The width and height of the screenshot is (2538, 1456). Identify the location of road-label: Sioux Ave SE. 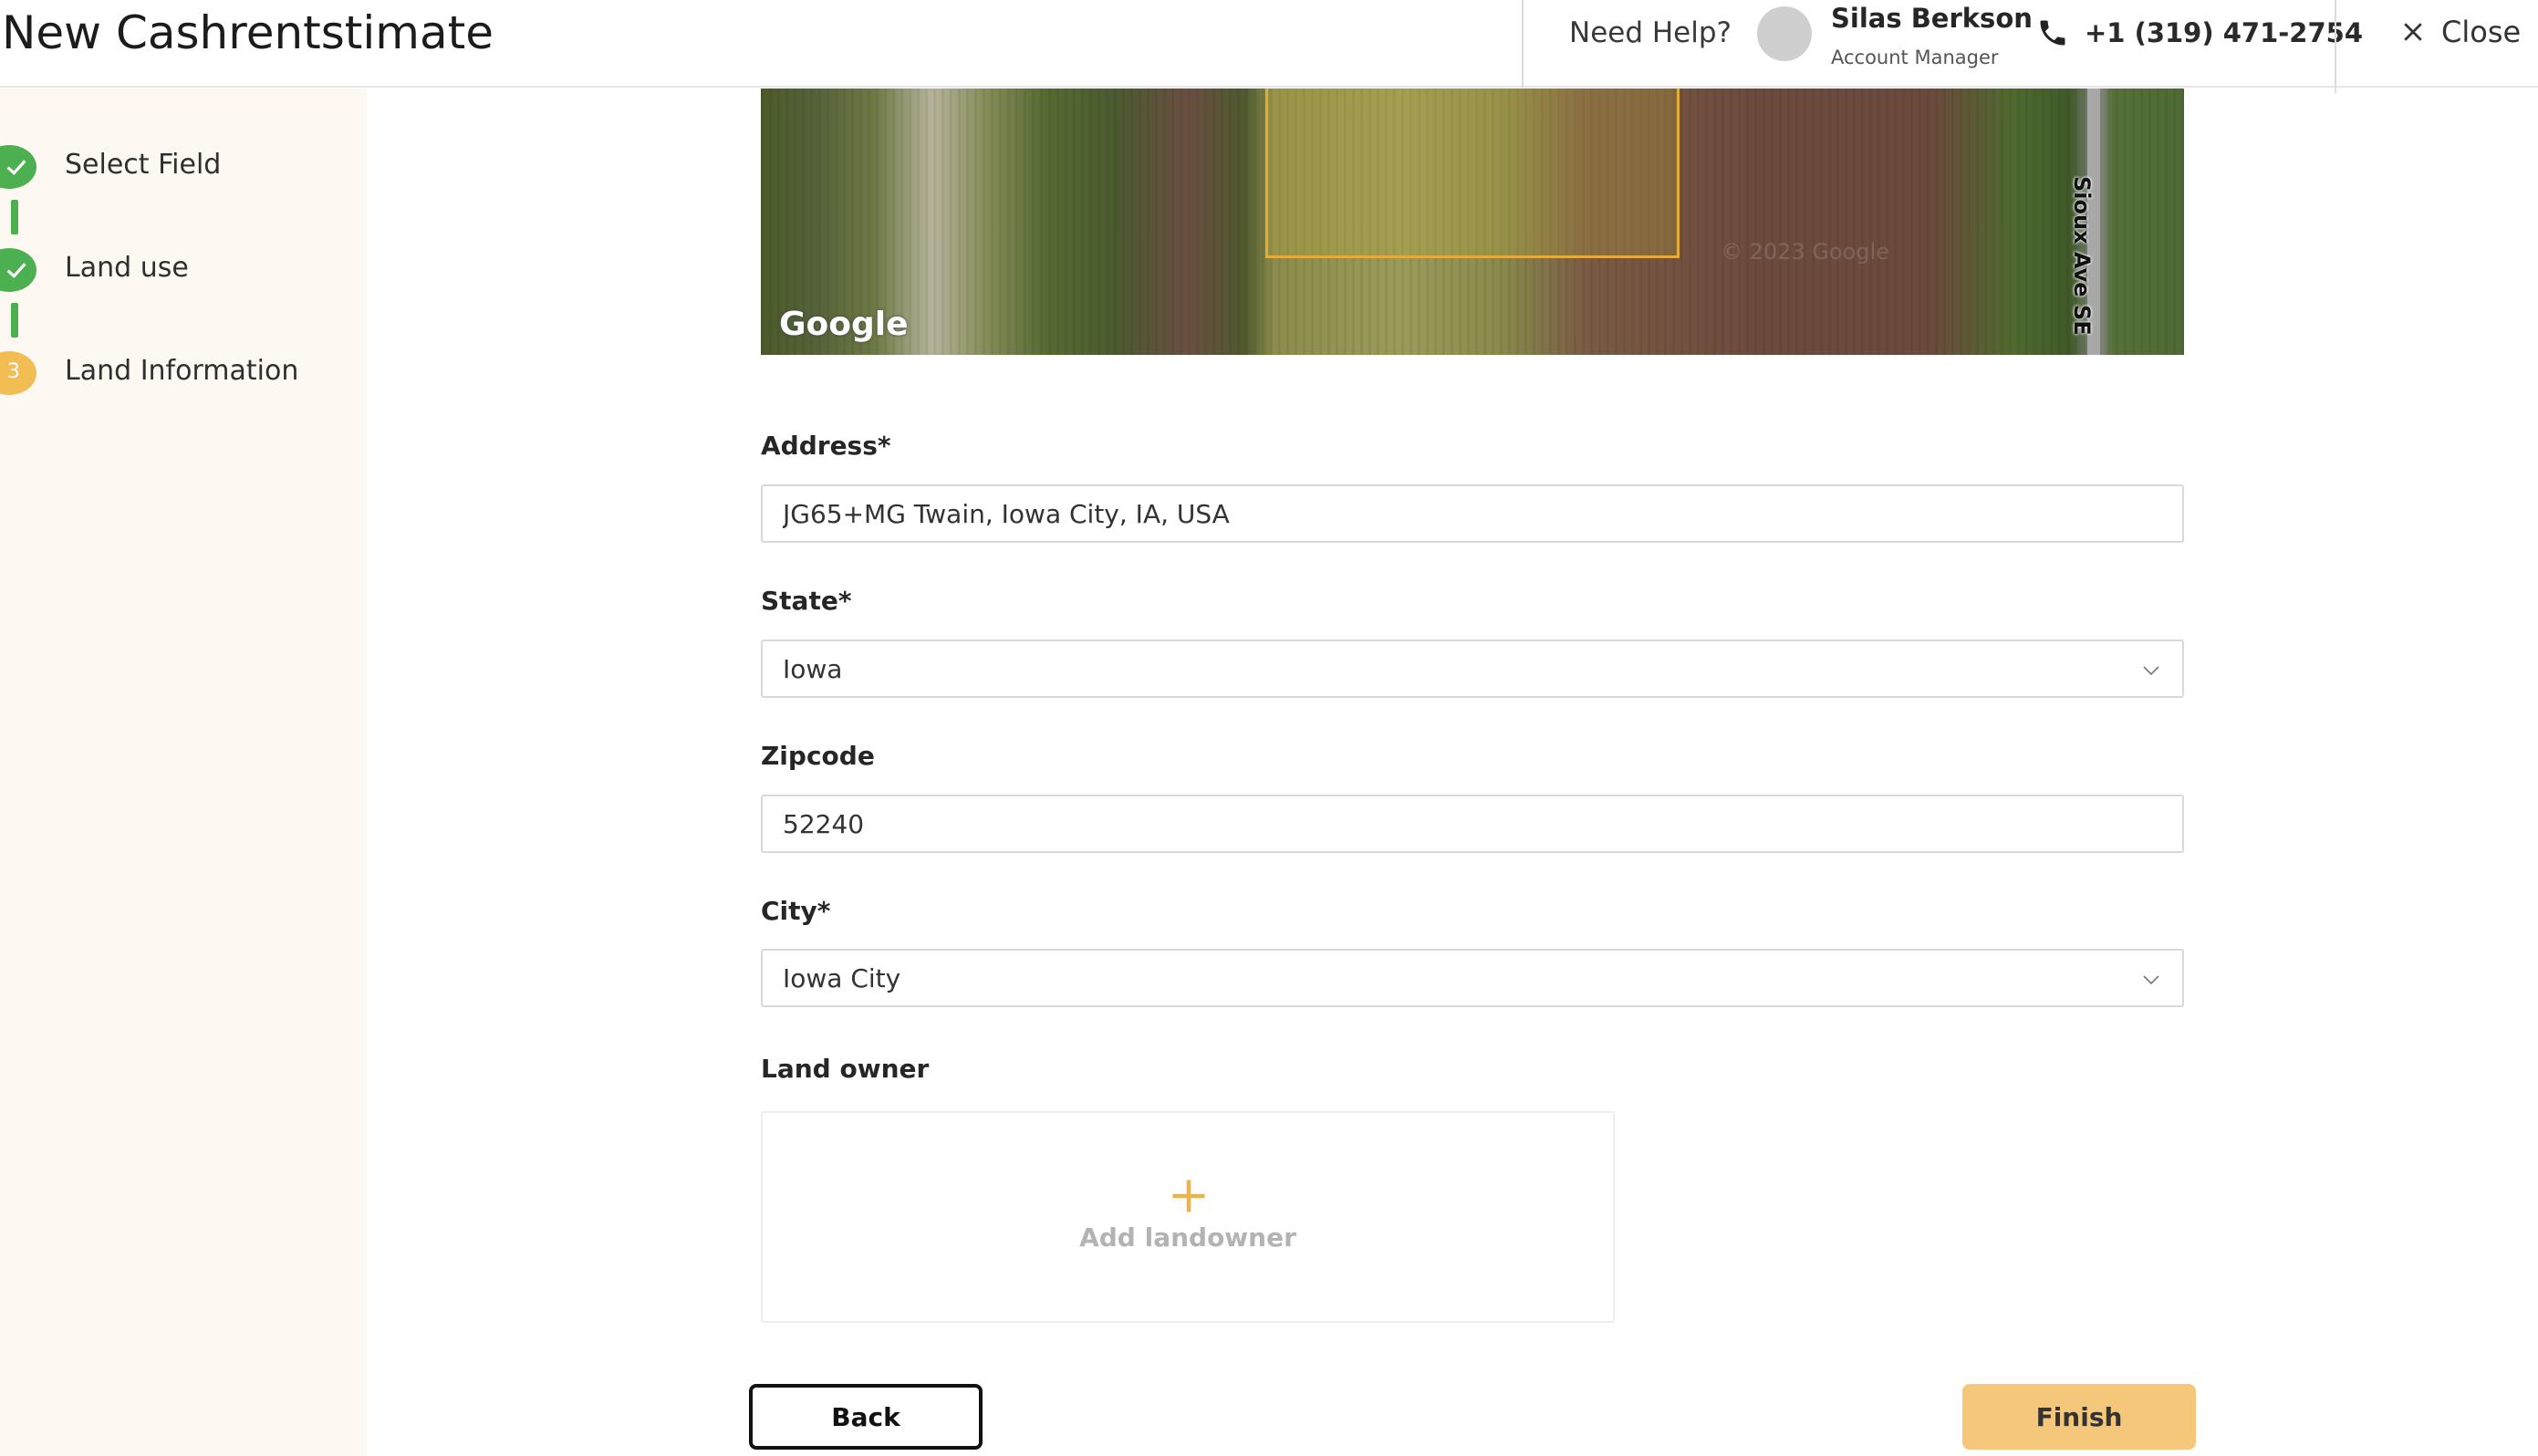
(2082, 256).